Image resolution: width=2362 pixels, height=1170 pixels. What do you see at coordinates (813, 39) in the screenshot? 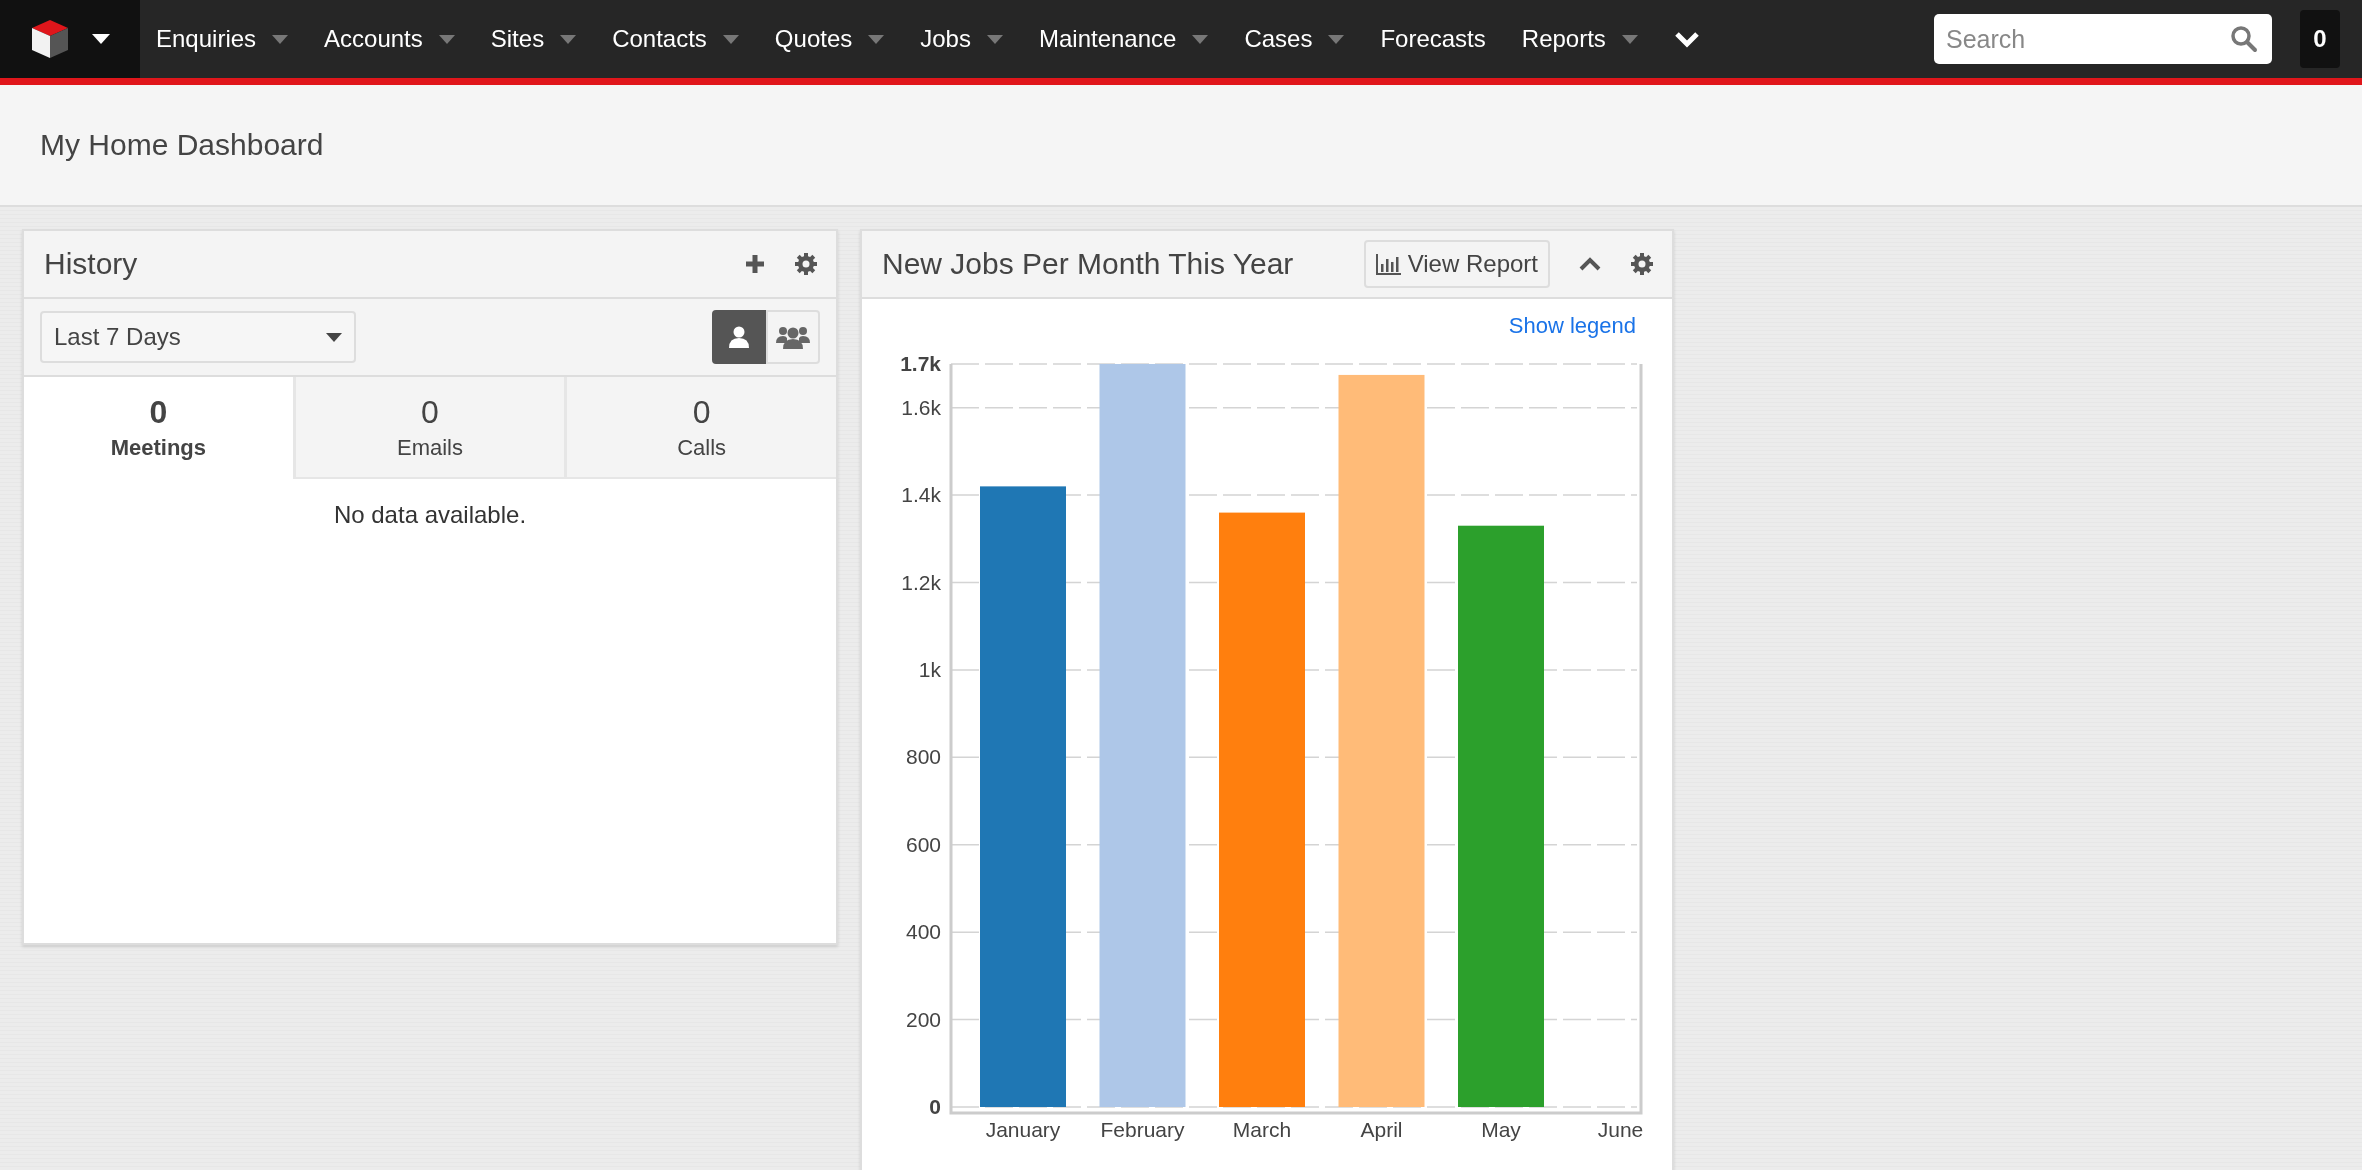
I see `nav-link: Quotes` at bounding box center [813, 39].